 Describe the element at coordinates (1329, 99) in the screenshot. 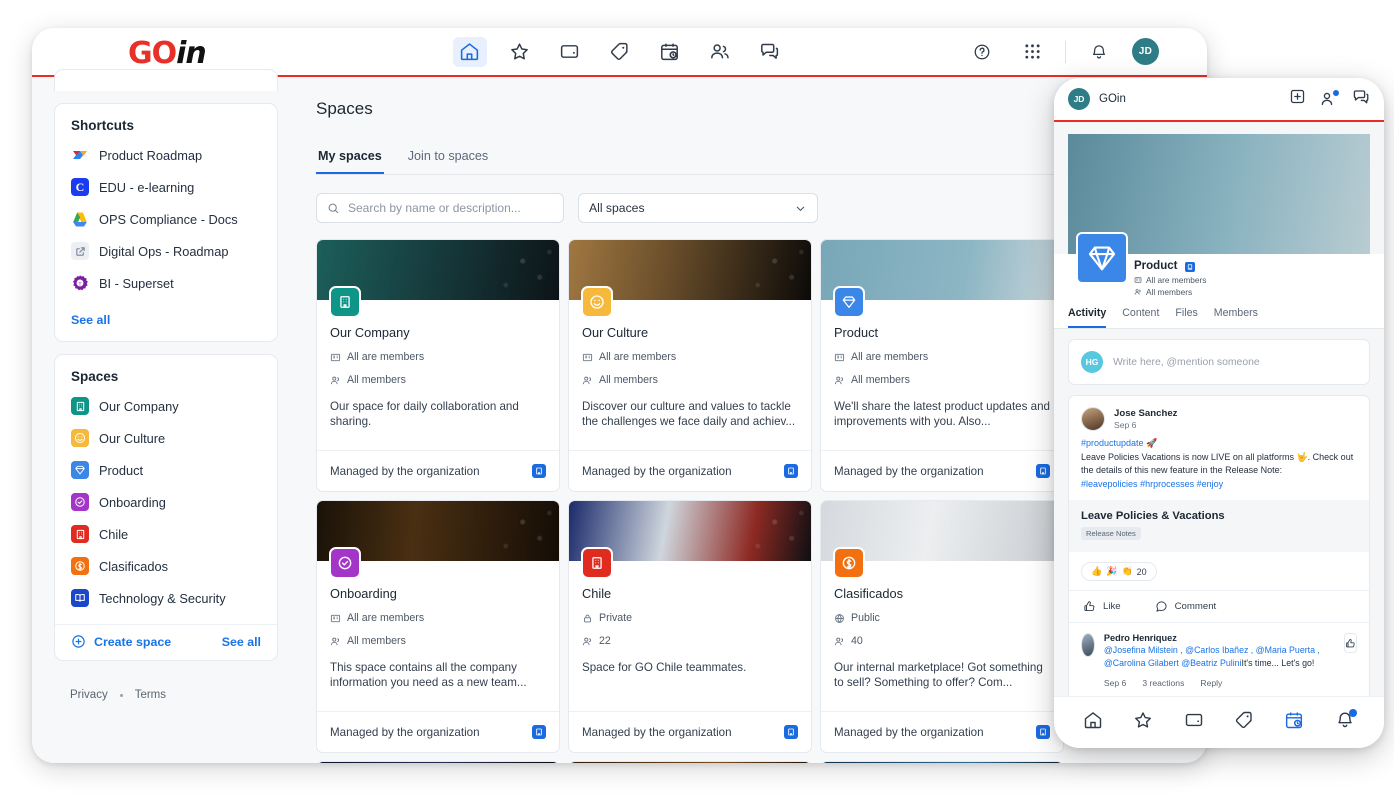

I see `add-people-icon` at that location.